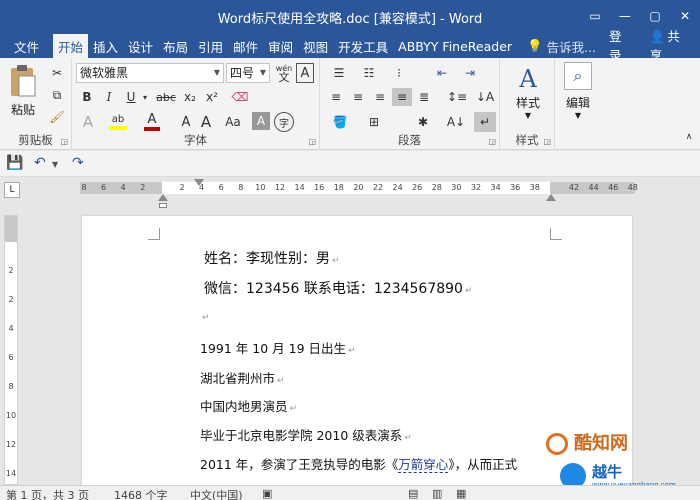 The image size is (700, 500). Describe the element at coordinates (593, 187) in the screenshot. I see `ruler-tick: 44` at that location.